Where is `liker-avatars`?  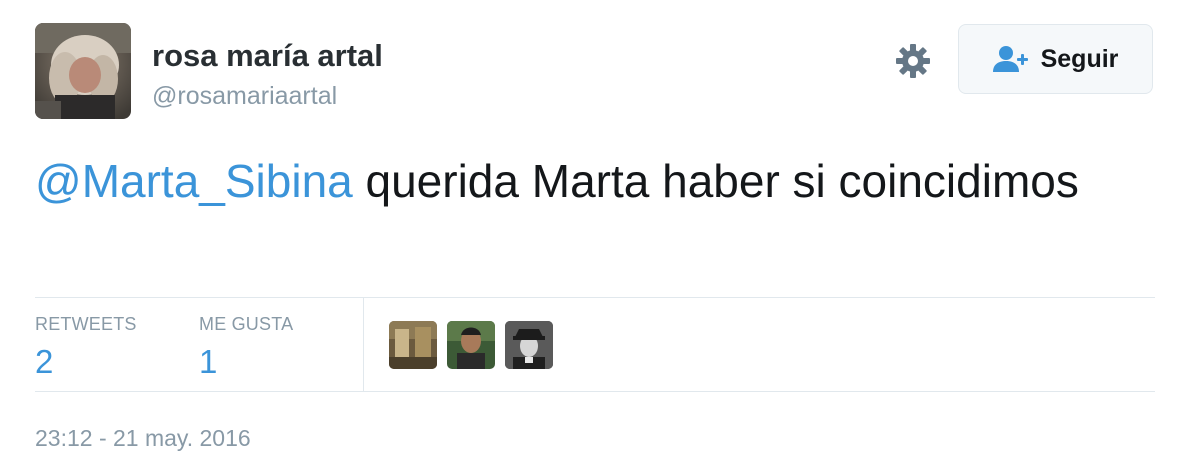 liker-avatars is located at coordinates (476, 345).